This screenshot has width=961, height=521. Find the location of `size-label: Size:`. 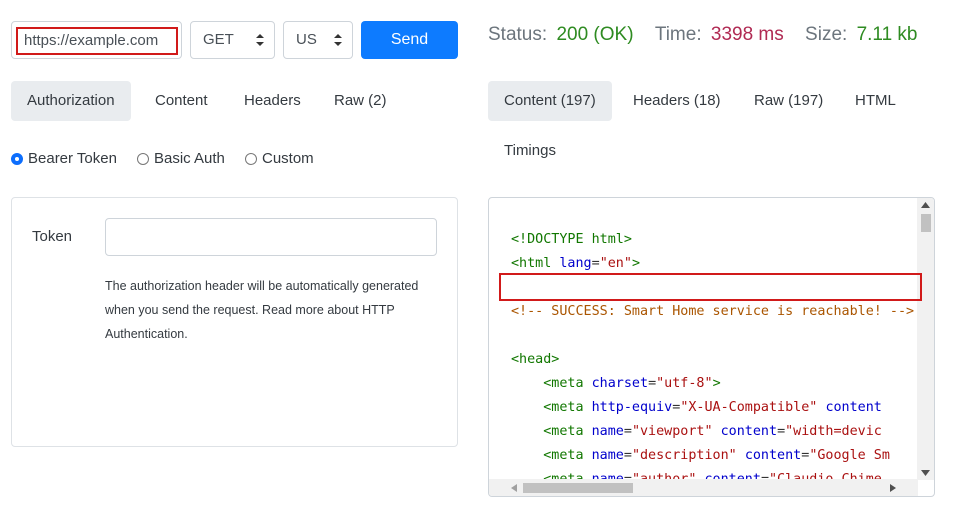

size-label: Size: is located at coordinates (826, 34).